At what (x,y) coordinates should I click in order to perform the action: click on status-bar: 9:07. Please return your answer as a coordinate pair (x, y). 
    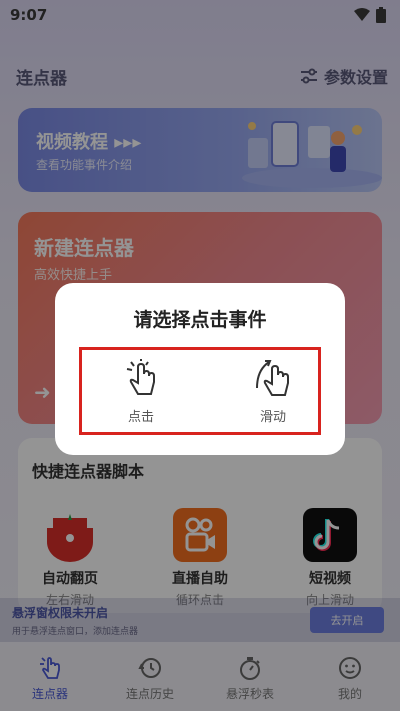
    Looking at the image, I should click on (200, 15).